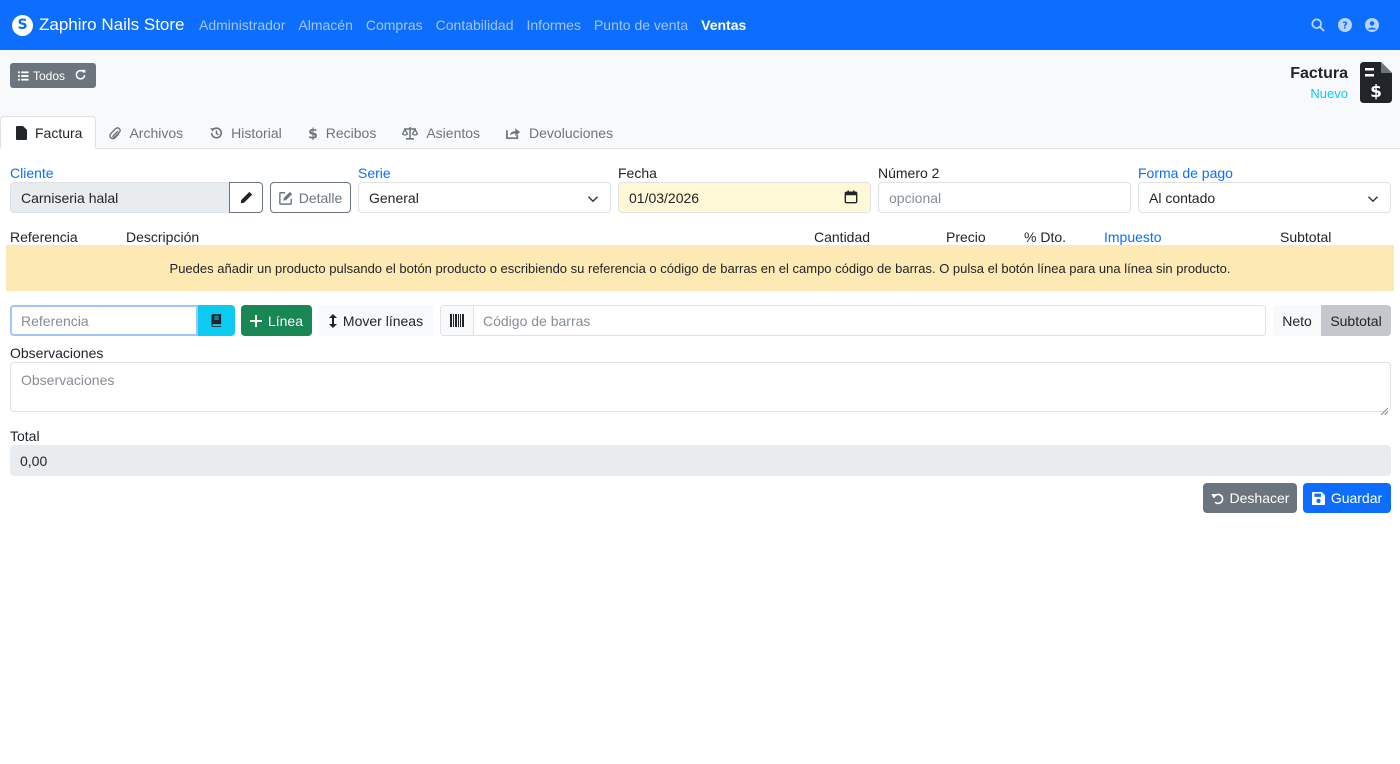 The image size is (1400, 764). I want to click on forma-pago-select: Al contado, so click(1264, 197).